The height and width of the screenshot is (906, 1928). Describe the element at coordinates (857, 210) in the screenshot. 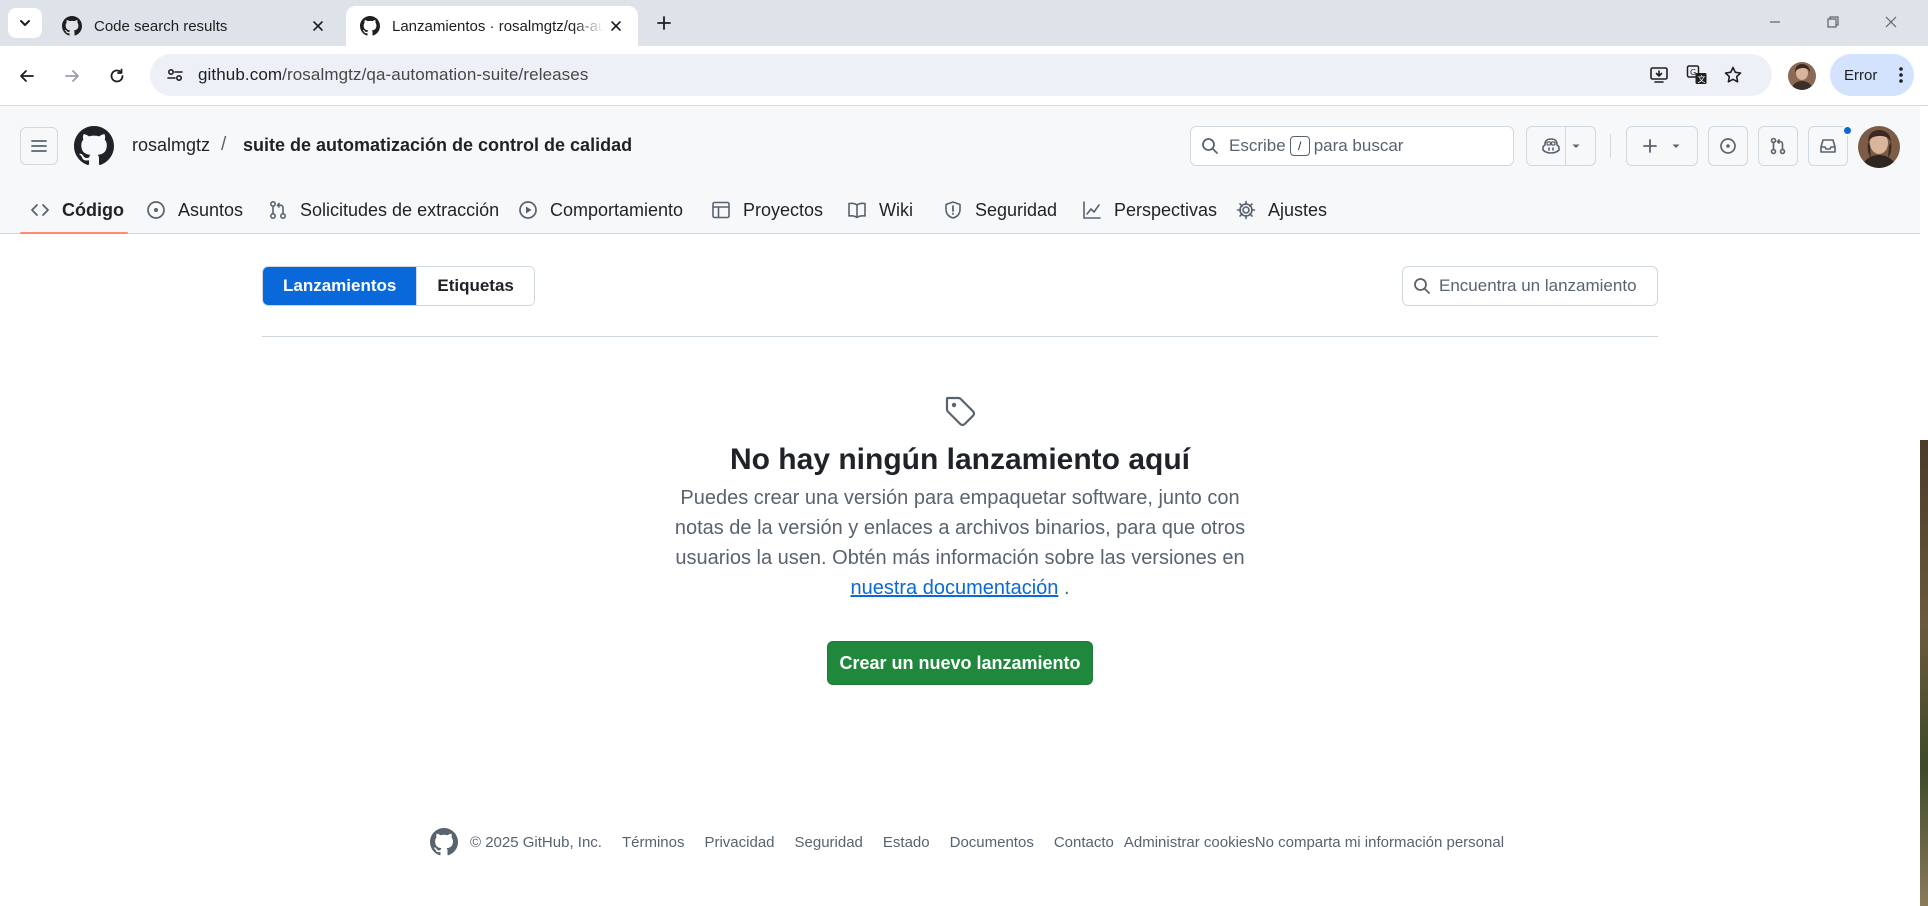

I see `book-icon` at that location.